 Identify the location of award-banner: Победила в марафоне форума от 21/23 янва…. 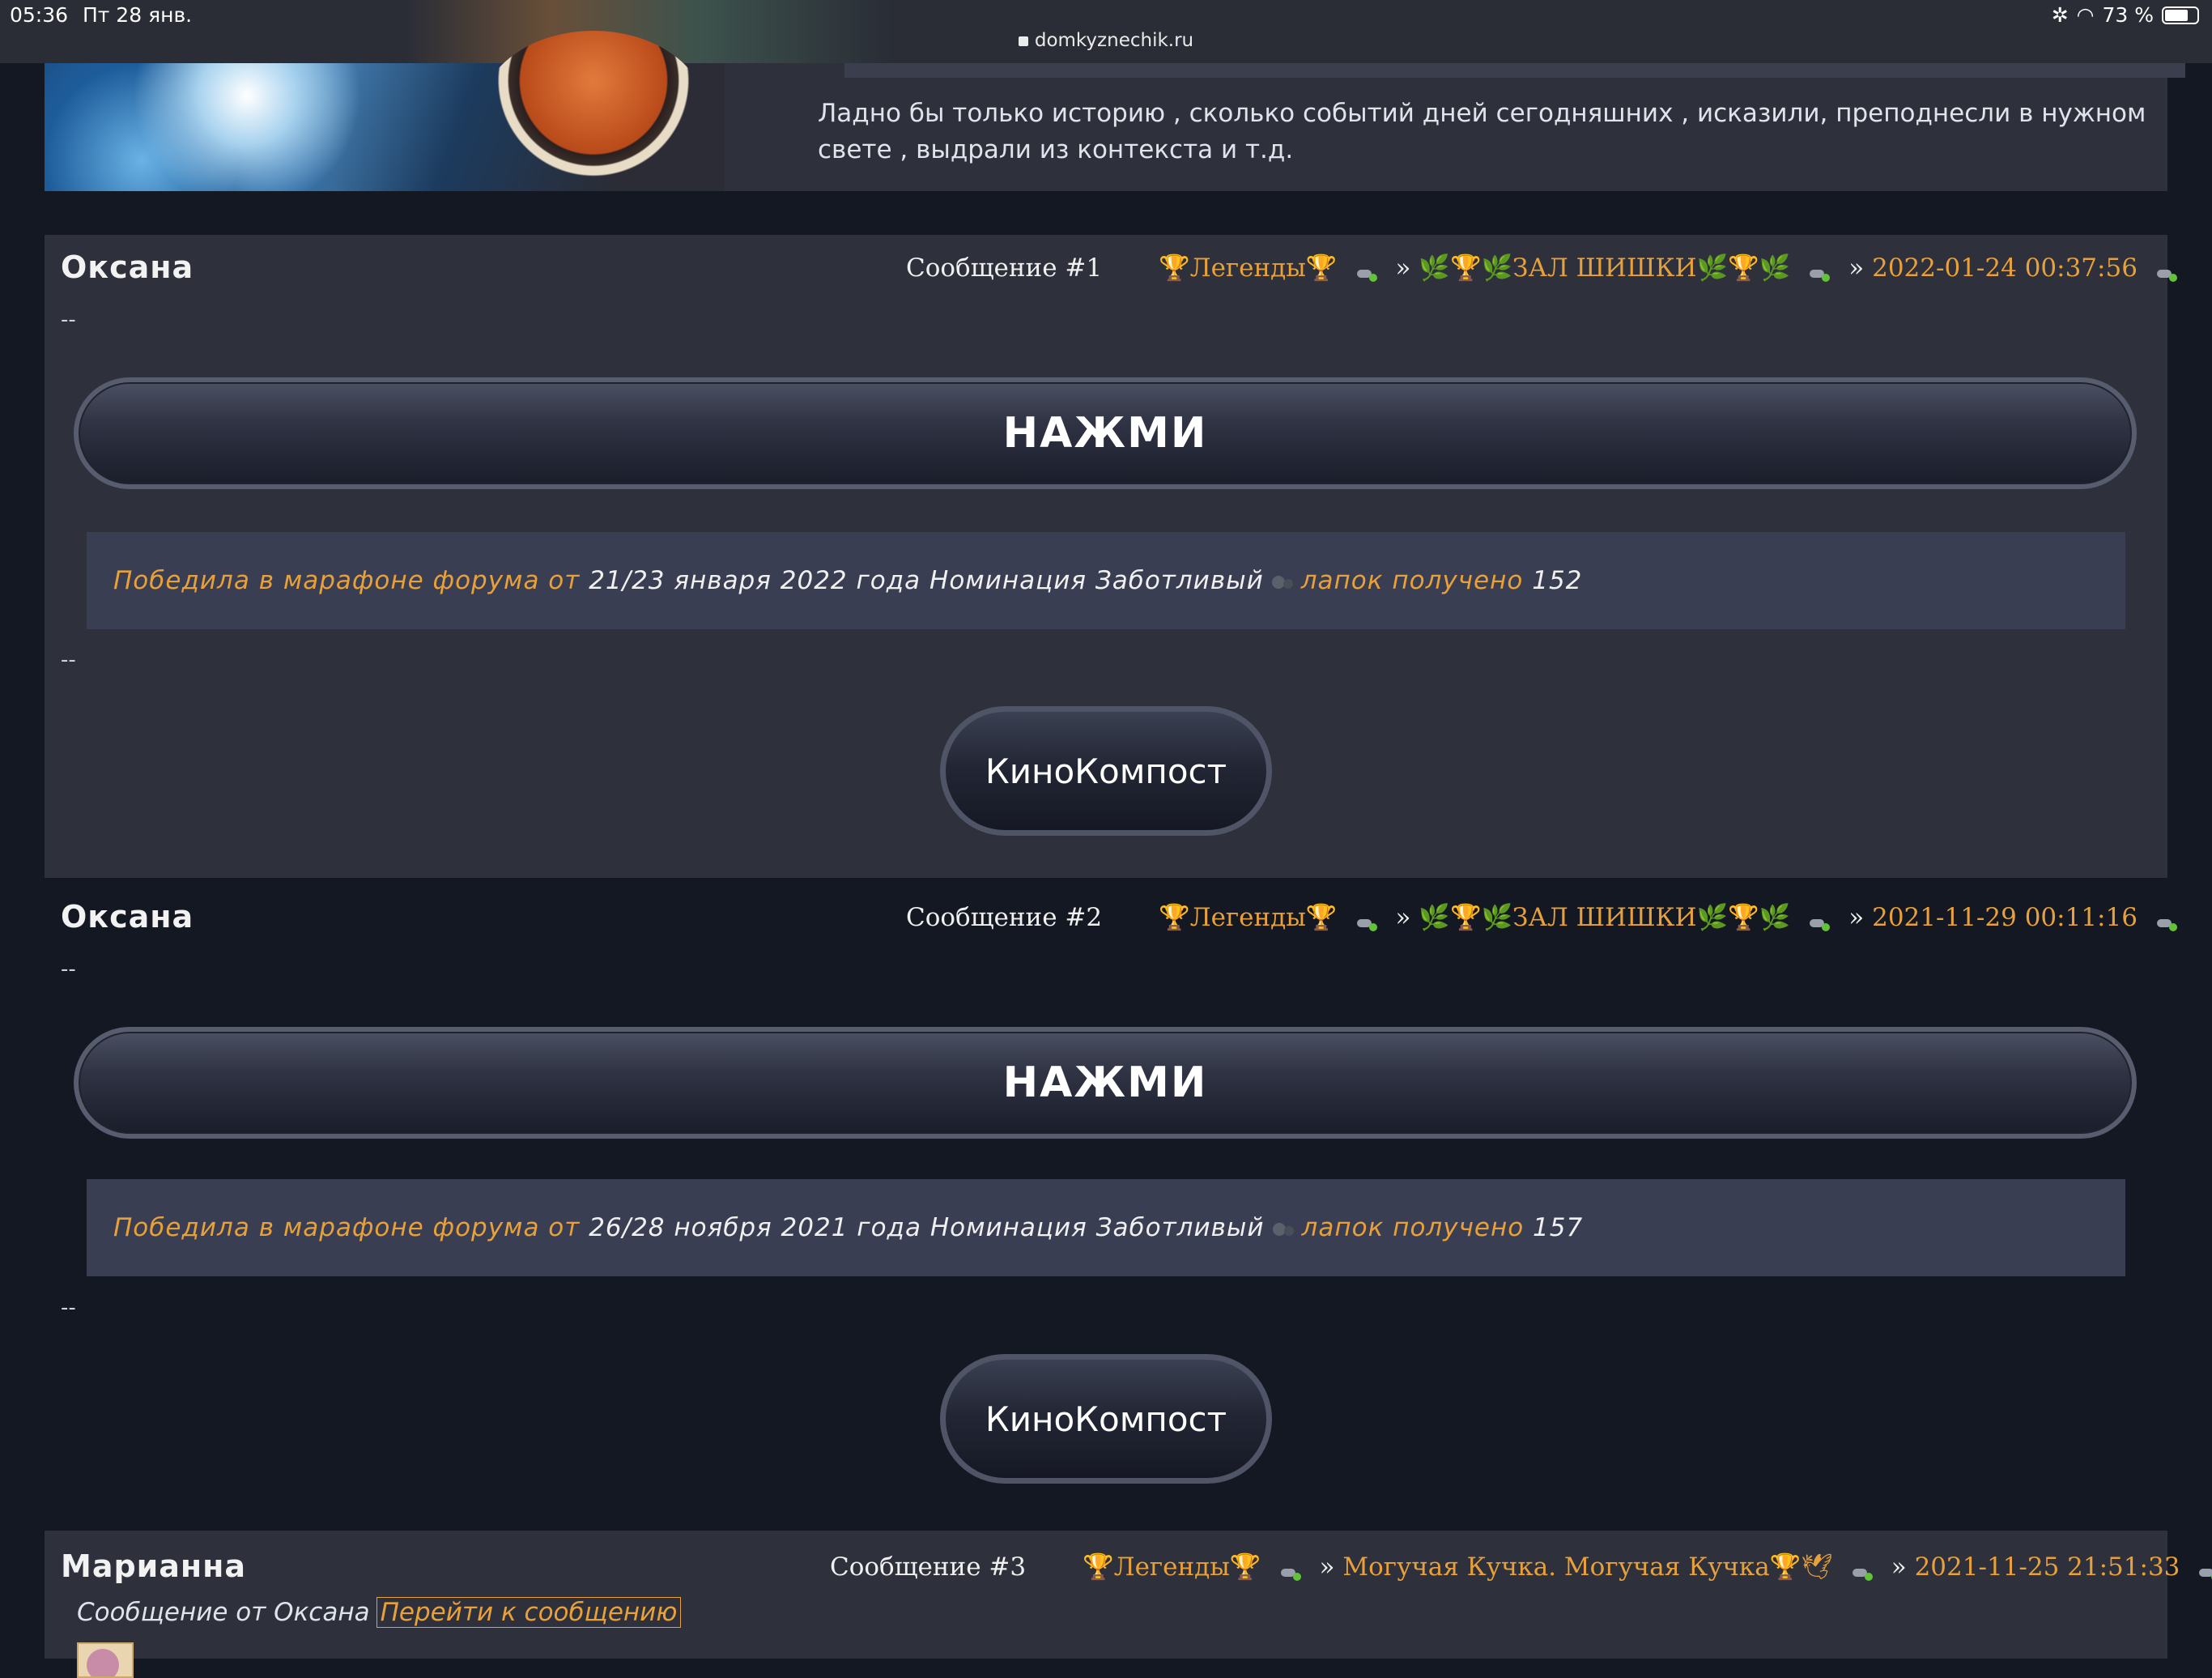
(1106, 580).